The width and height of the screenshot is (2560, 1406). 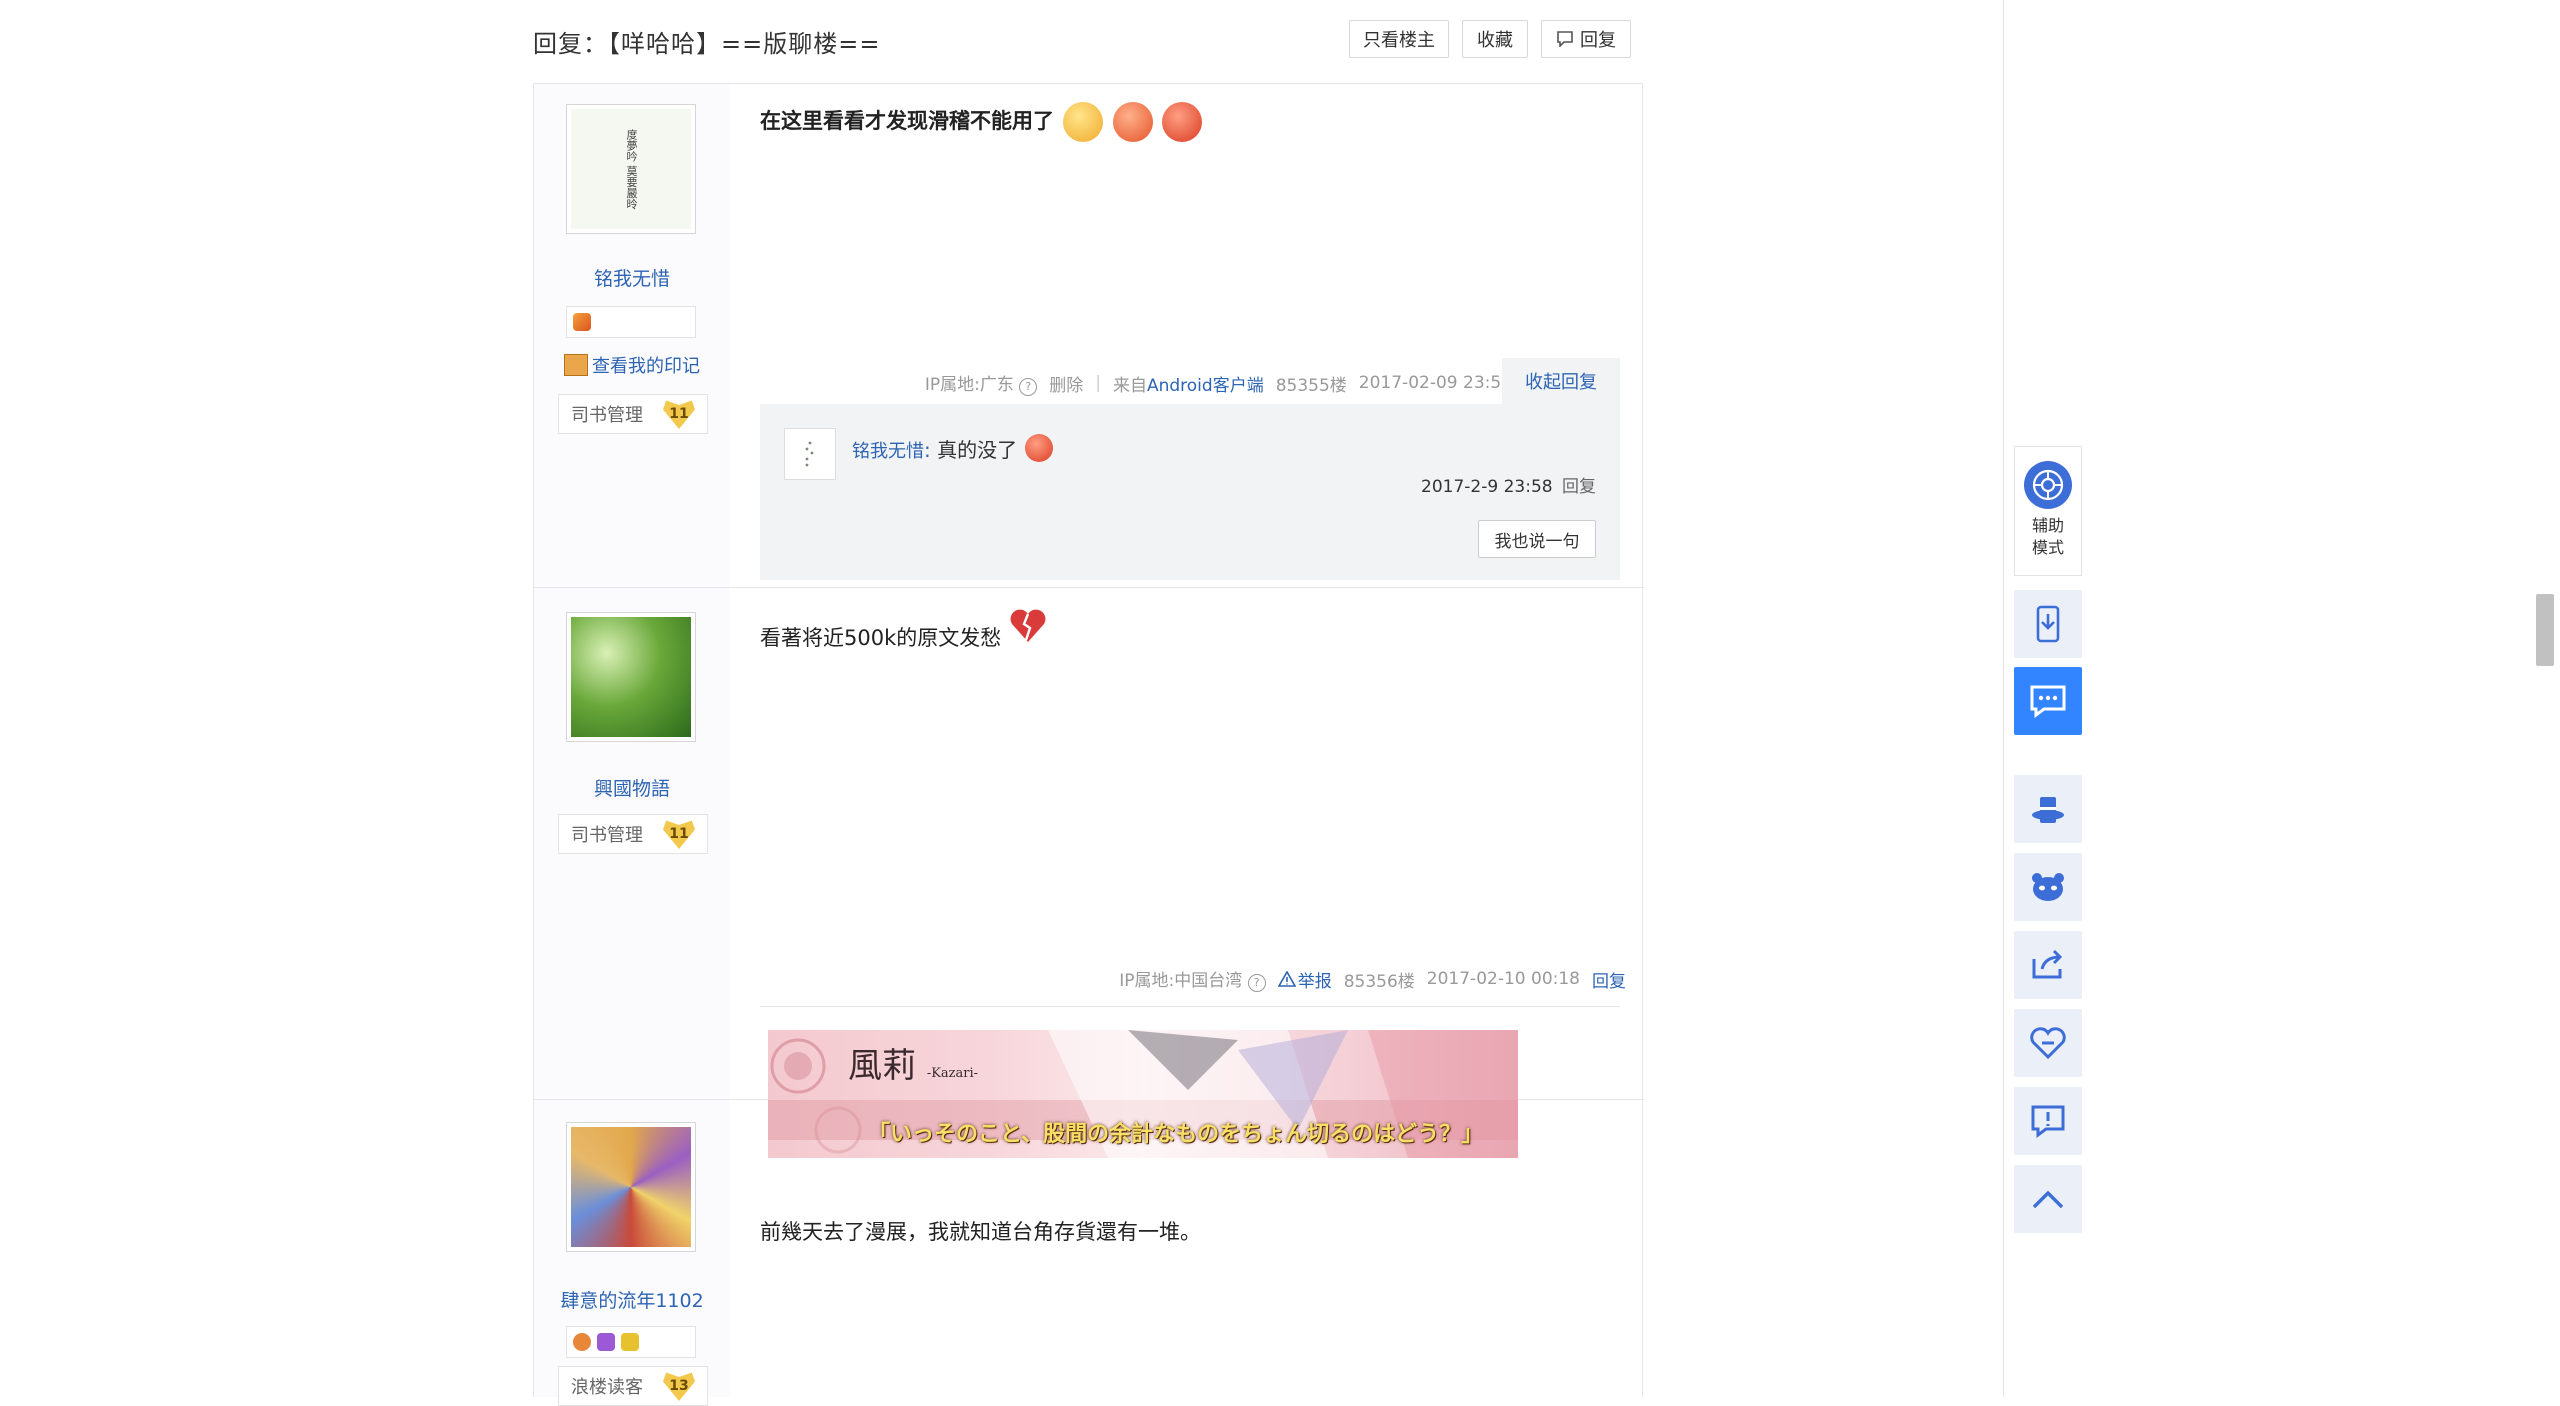 I want to click on calligraphy-icon, so click(x=809, y=454).